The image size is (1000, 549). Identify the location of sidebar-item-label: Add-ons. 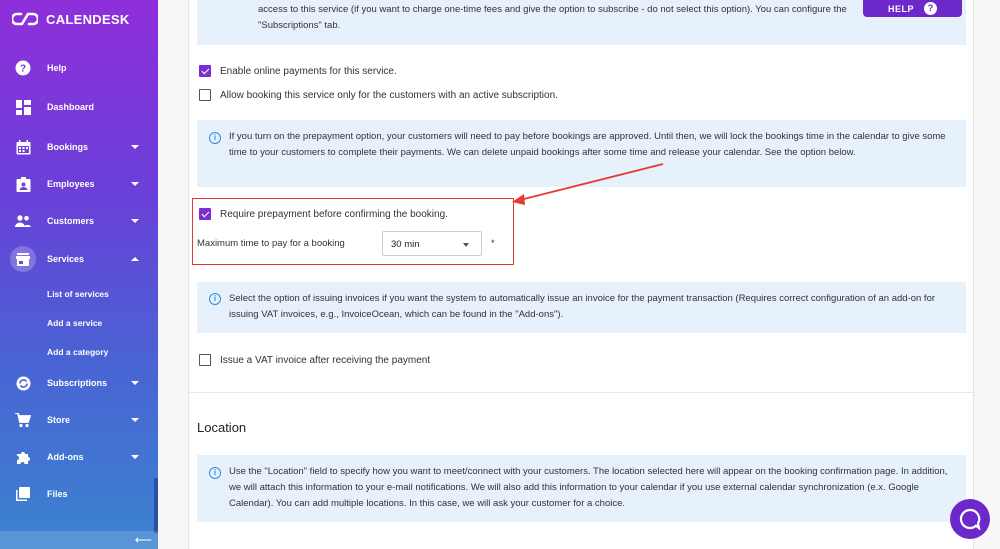
(65, 457).